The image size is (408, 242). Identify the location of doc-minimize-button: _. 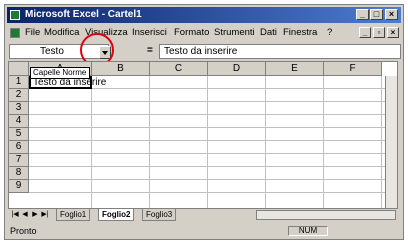
(365, 32).